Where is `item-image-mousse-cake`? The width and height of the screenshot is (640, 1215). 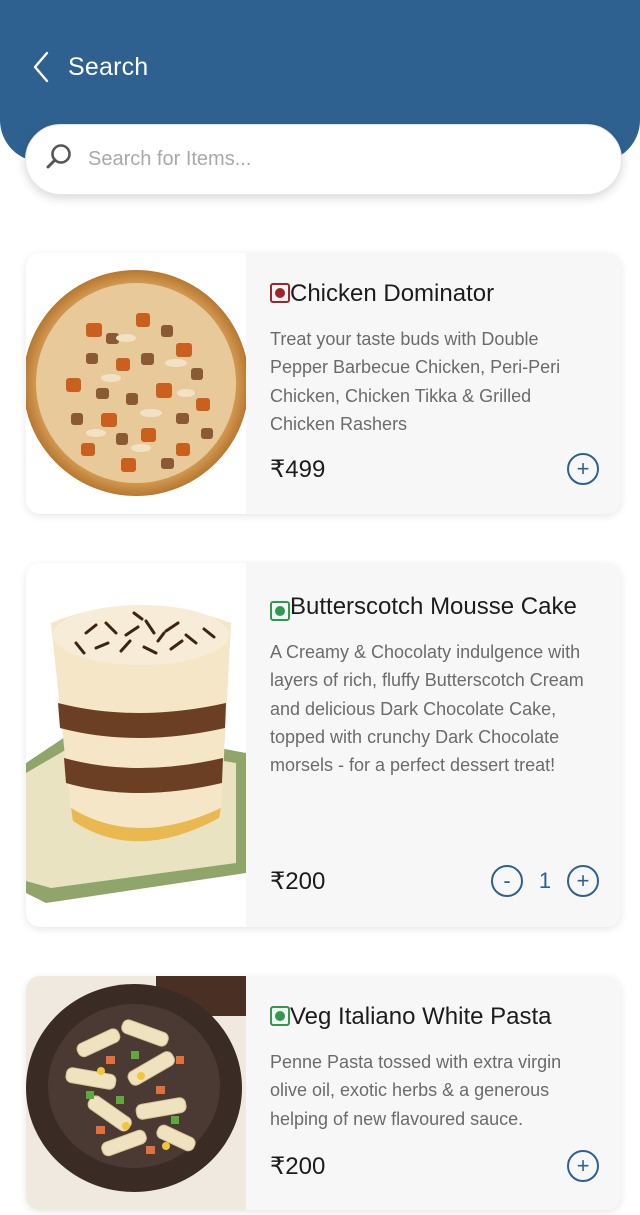
item-image-mousse-cake is located at coordinates (136, 745).